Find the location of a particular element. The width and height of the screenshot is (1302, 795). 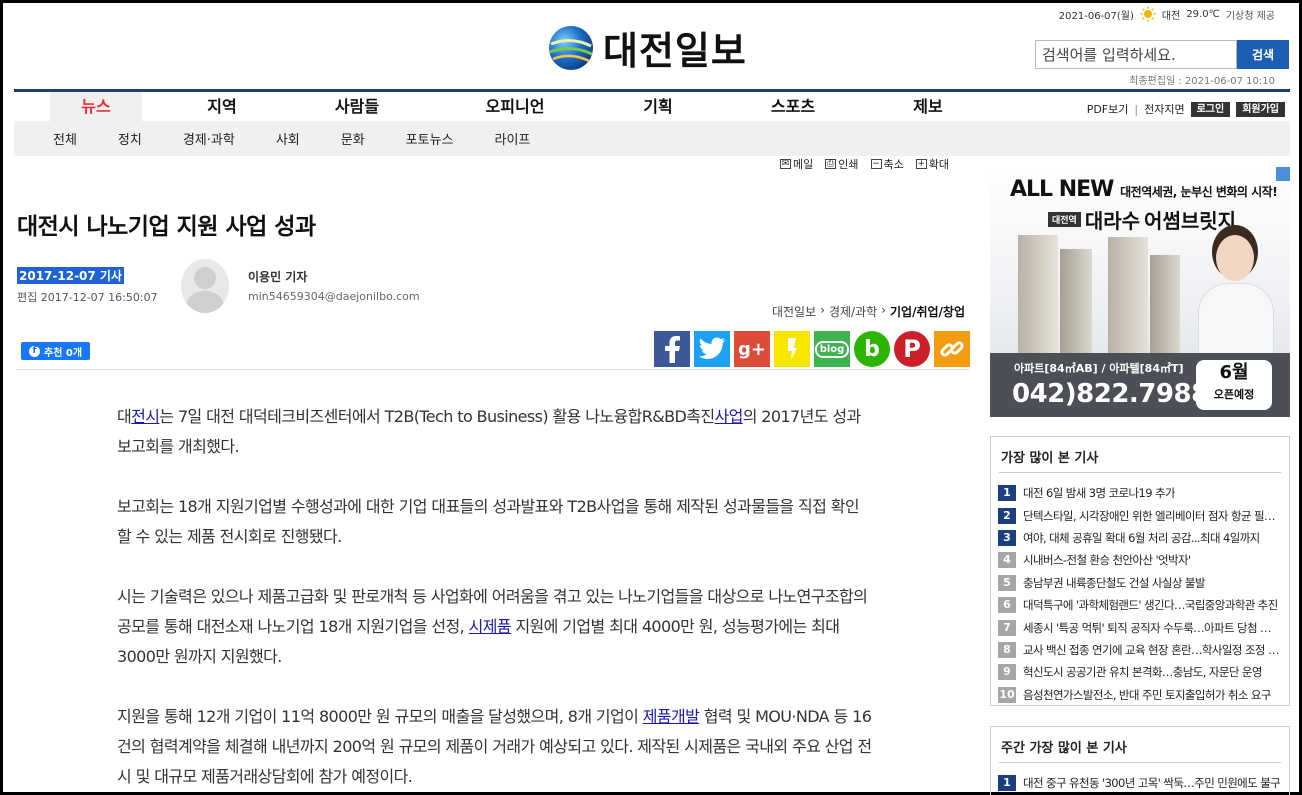

rank-number: 2 is located at coordinates (1007, 515).